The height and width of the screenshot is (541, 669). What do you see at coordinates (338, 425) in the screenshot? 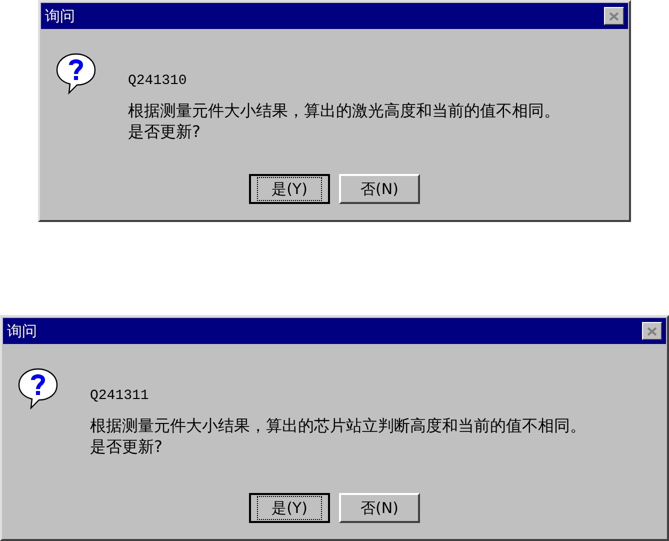
I see `message-text: 根据测量元件大小结果，算出的芯片站立判断高度和当前的值不相同。` at bounding box center [338, 425].